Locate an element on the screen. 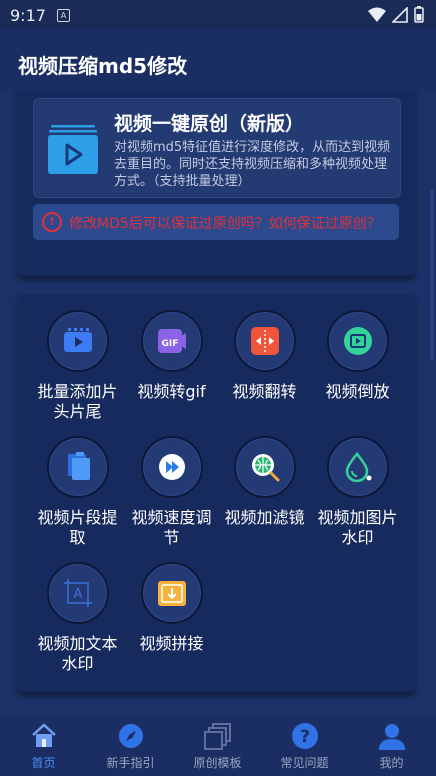 The image size is (436, 776). tab-label: 新手指引 is located at coordinates (130, 763).